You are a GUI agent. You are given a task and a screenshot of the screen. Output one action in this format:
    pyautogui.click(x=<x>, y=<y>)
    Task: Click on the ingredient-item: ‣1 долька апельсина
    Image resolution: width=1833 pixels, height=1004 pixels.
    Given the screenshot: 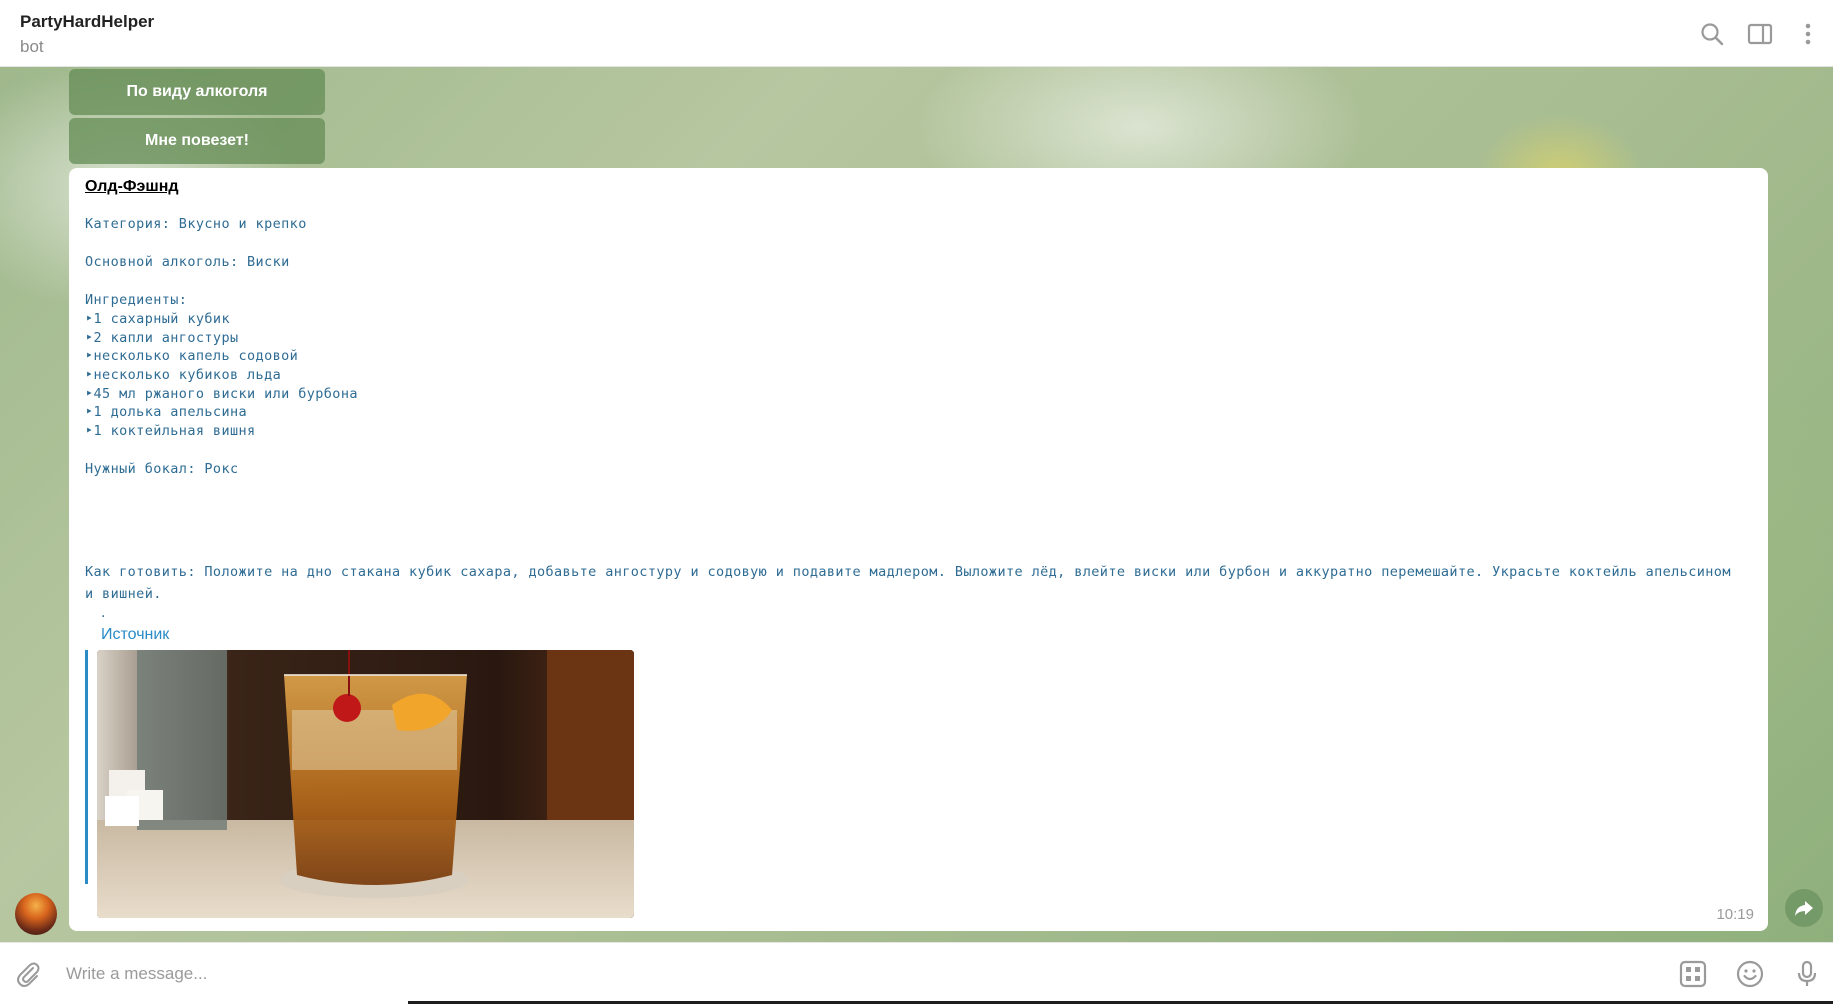 What is the action you would take?
    pyautogui.click(x=166, y=412)
    